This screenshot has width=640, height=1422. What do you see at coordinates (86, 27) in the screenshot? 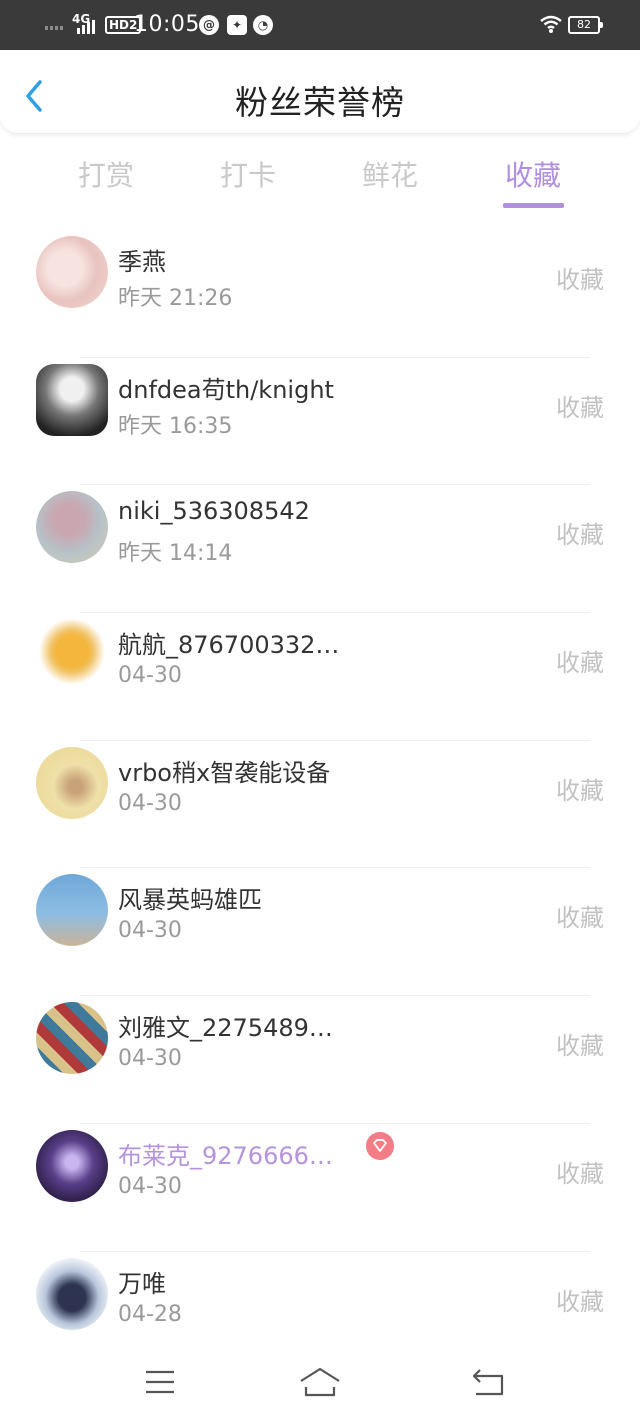
I see `signal-icon` at bounding box center [86, 27].